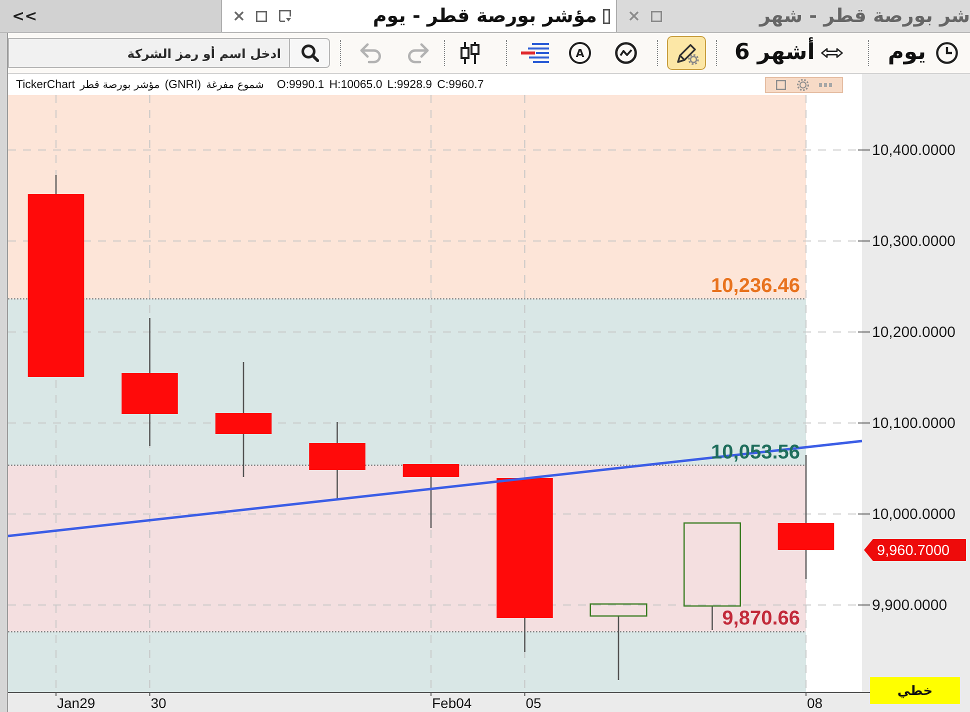  What do you see at coordinates (239, 16) in the screenshot?
I see `close-icon` at bounding box center [239, 16].